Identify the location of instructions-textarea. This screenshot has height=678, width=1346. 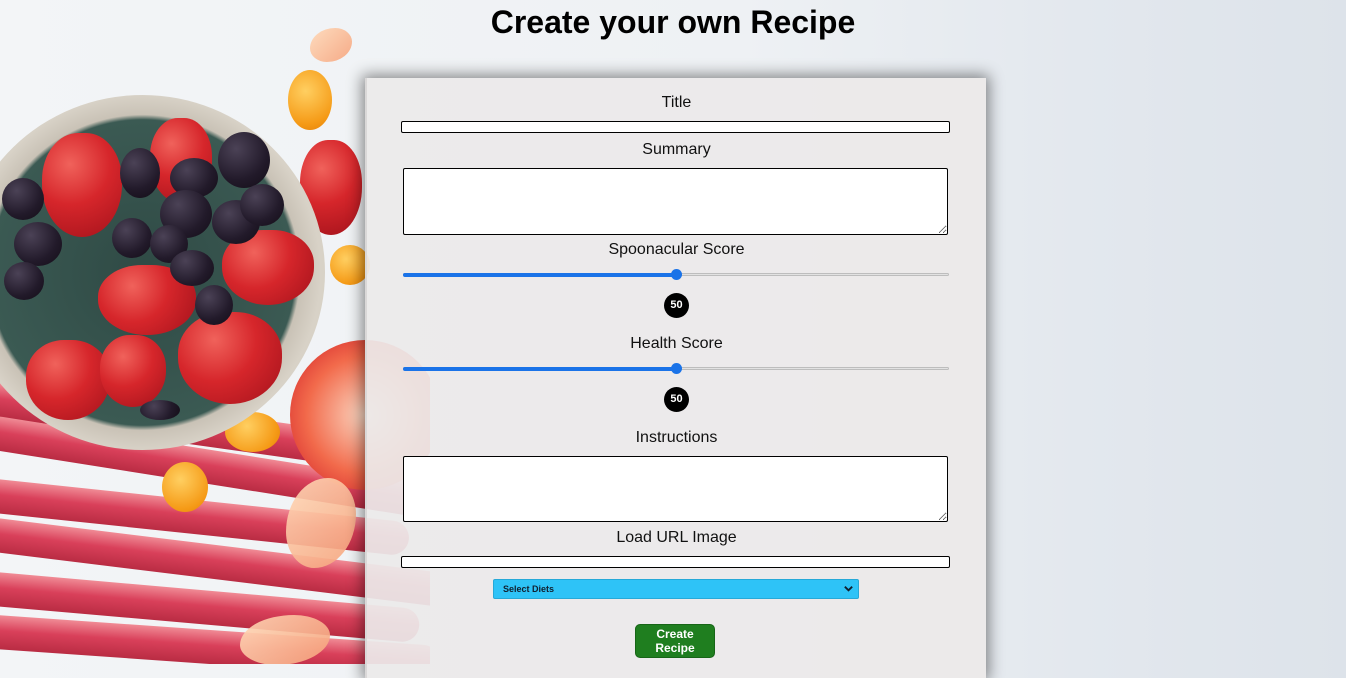
(675, 489).